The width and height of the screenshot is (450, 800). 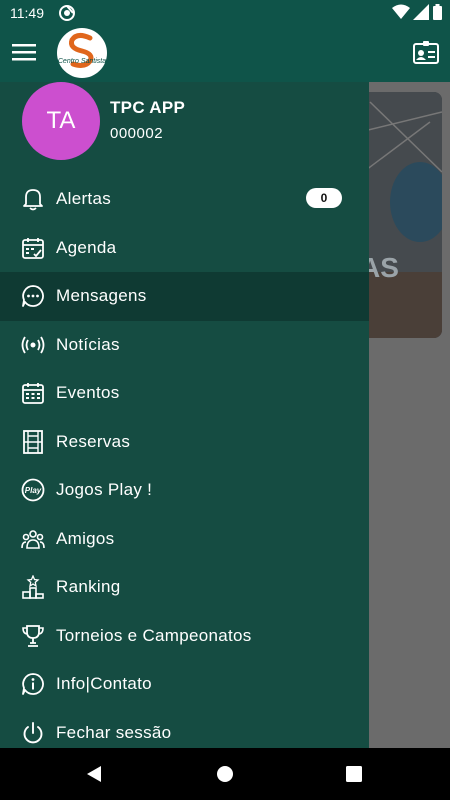 I want to click on battery-icon, so click(x=437, y=12).